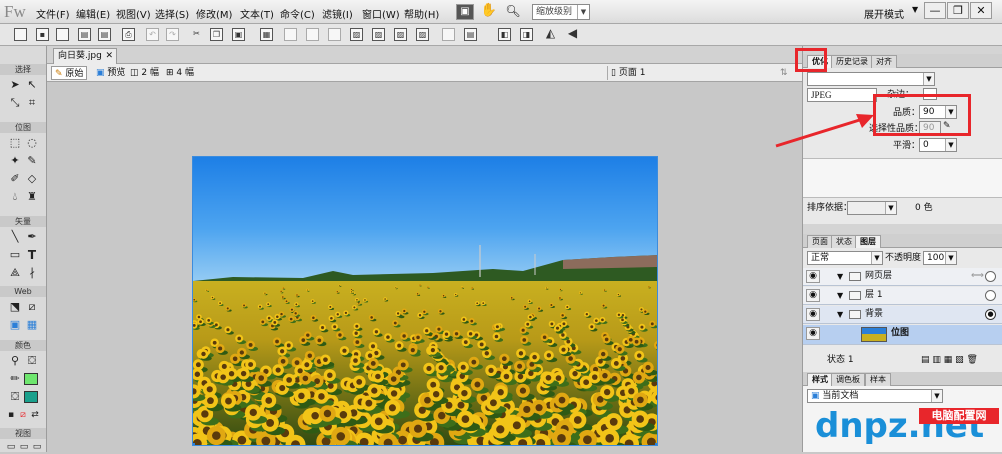  I want to click on layer-row-bitmap: ◉ 位图, so click(902, 335).